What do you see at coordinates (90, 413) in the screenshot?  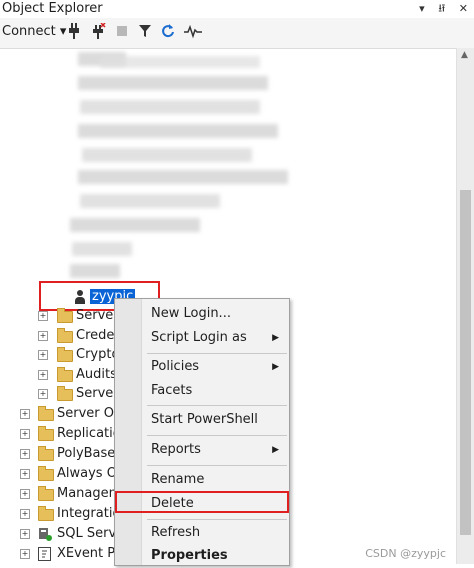 I see `tree-item-label: Server Ob` at bounding box center [90, 413].